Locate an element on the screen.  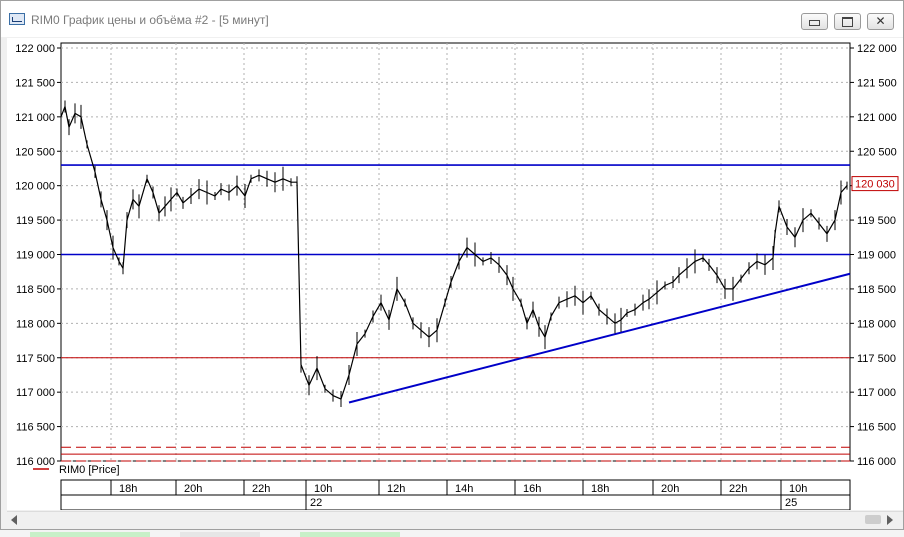
y-tick-label-left: 121 500 is located at coordinates (35, 83).